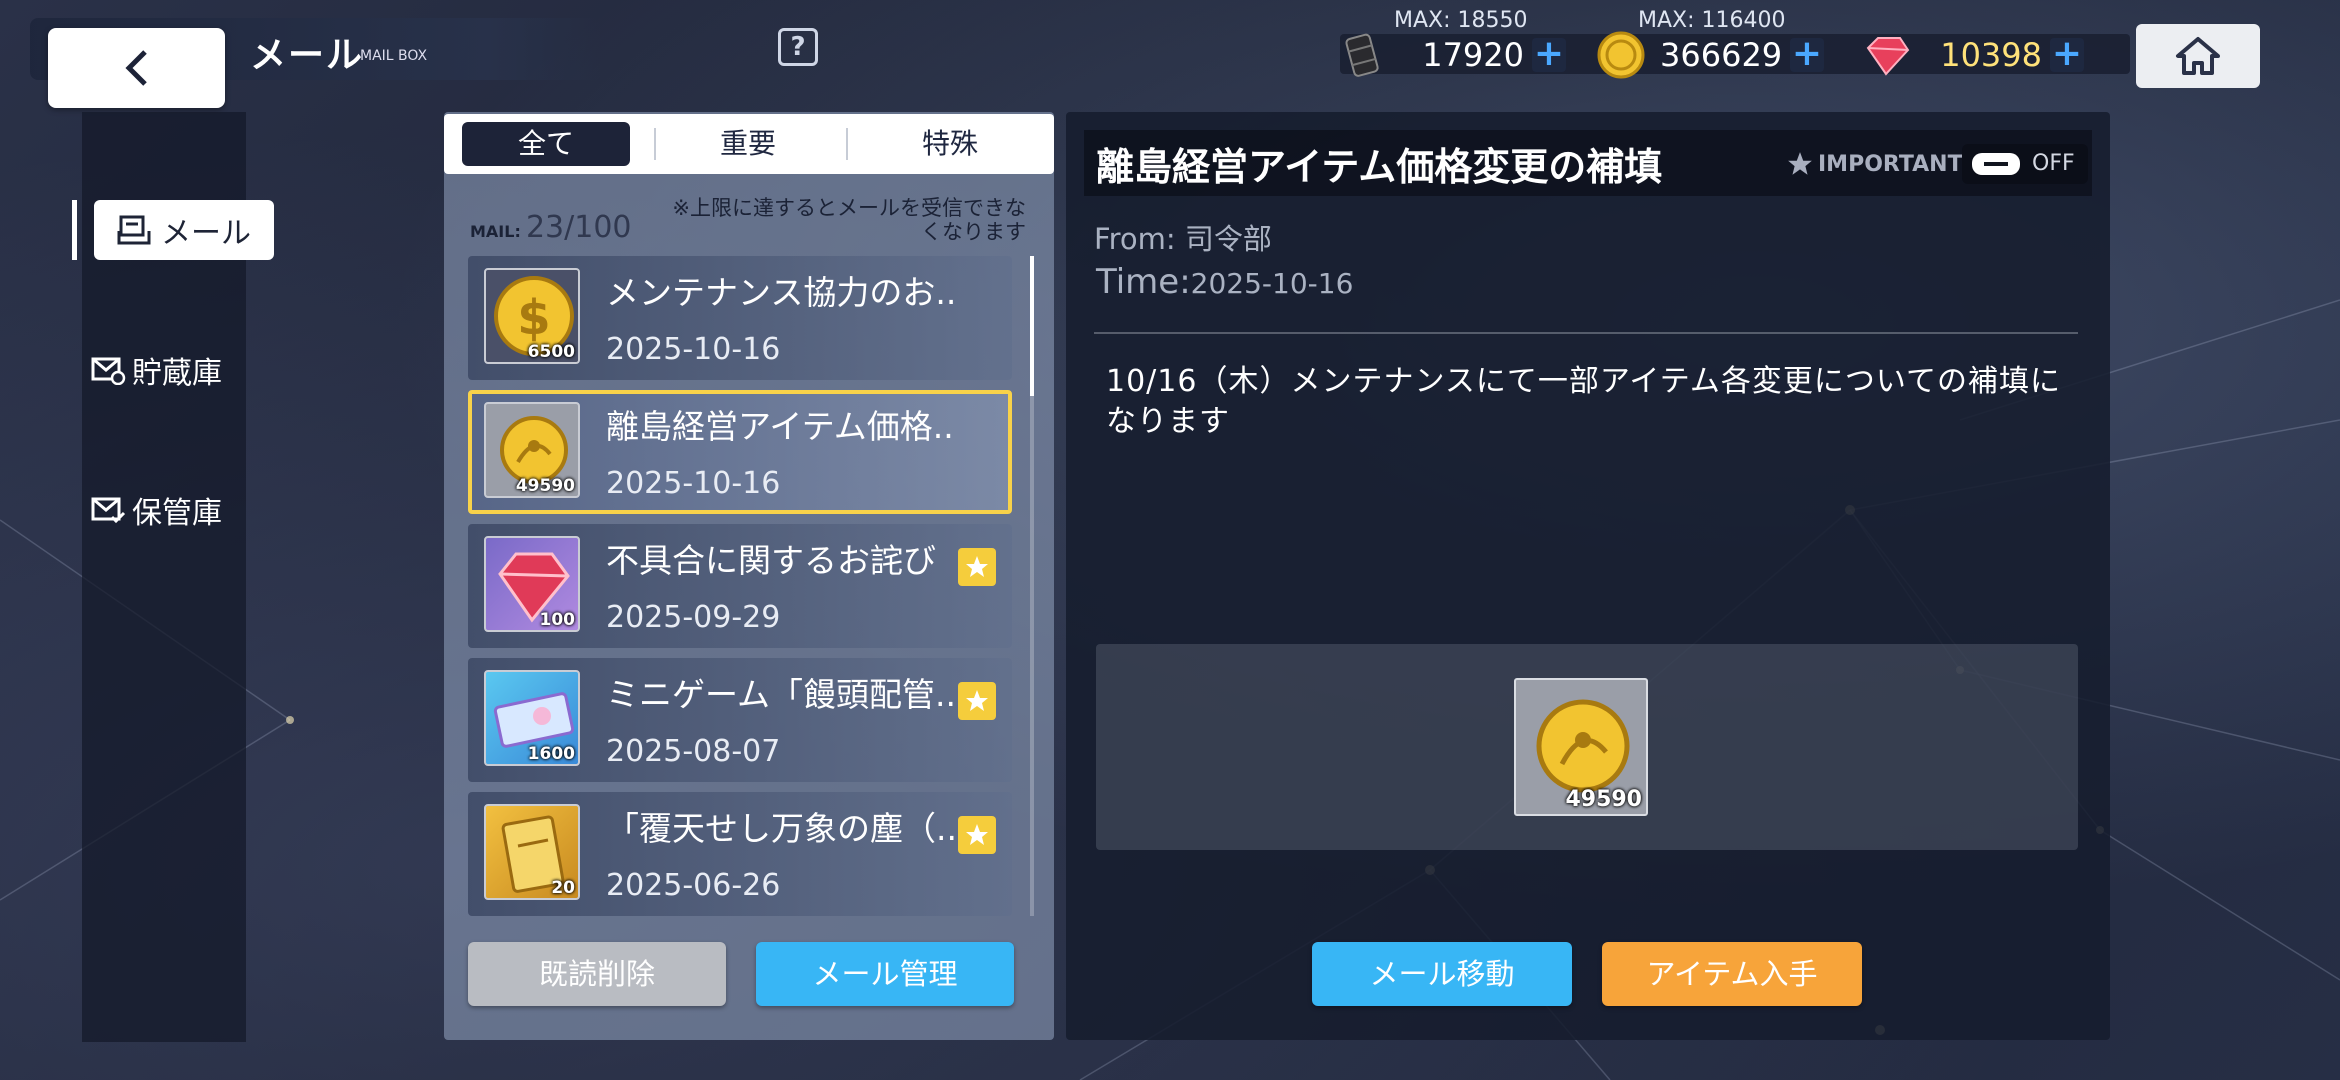 The width and height of the screenshot is (2340, 1080). What do you see at coordinates (1996, 164) in the screenshot?
I see `toggle-knob` at bounding box center [1996, 164].